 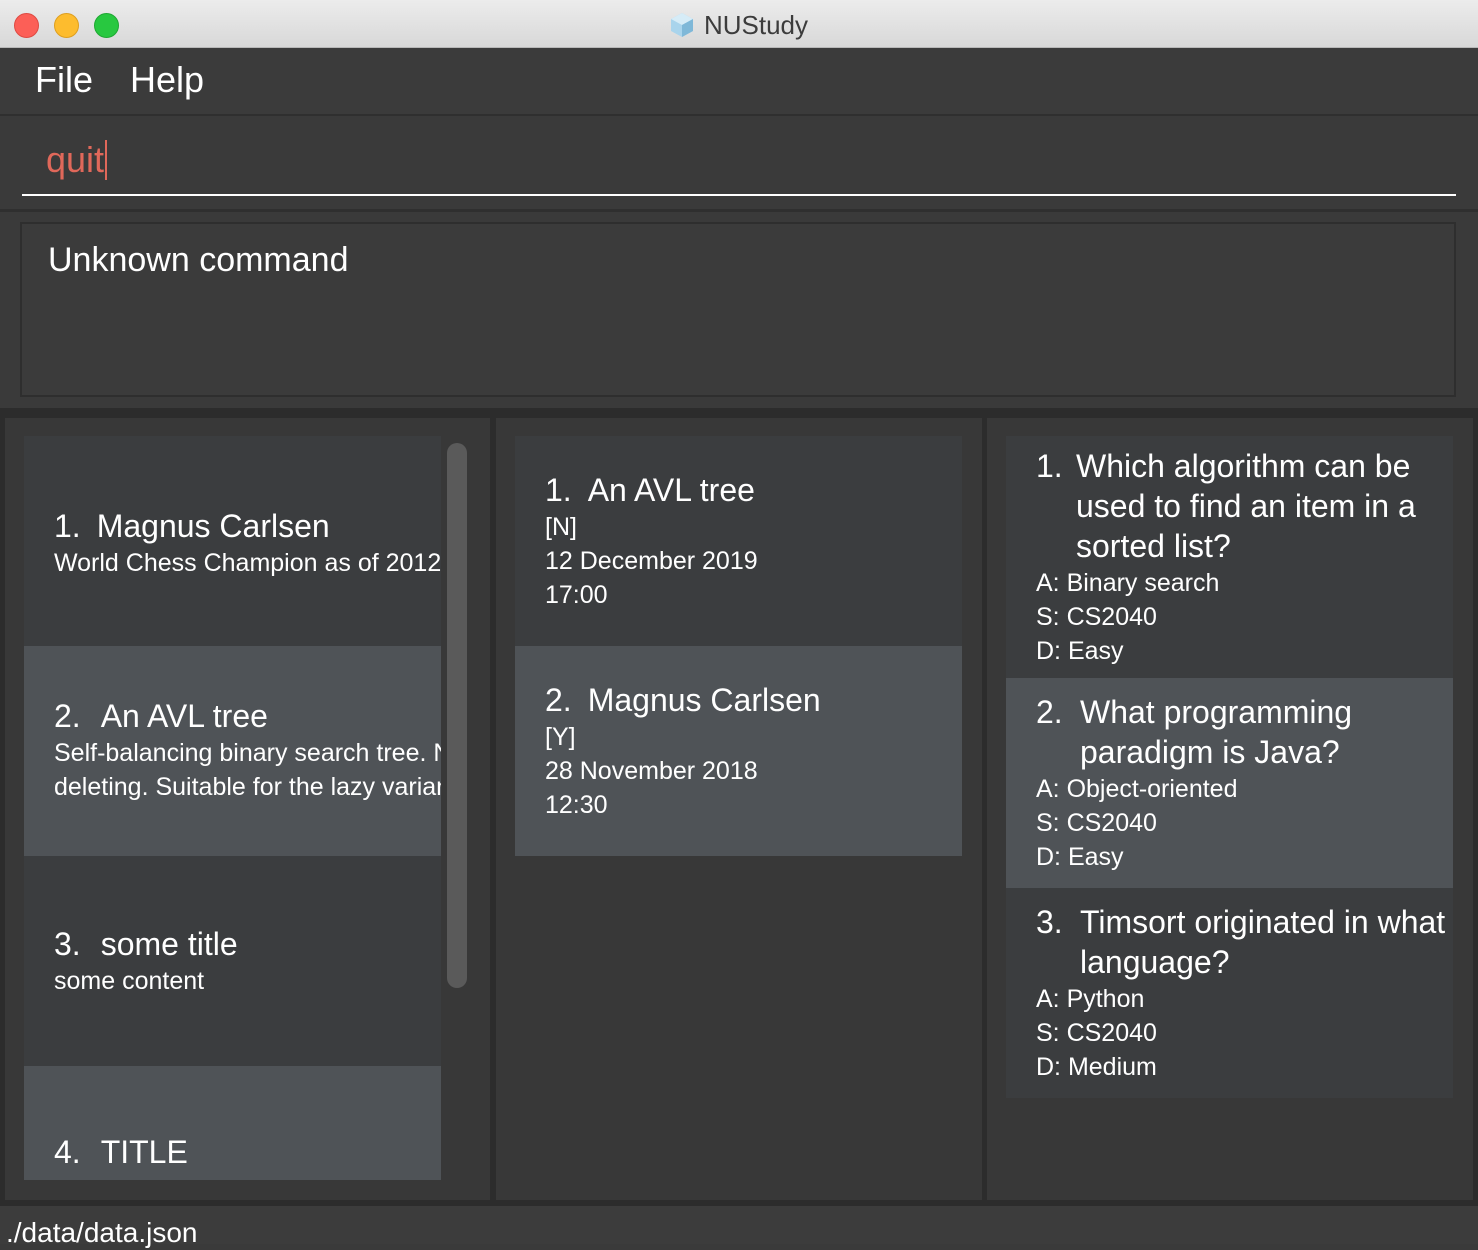 I want to click on status-bar: ./data/data.json, so click(x=739, y=1227).